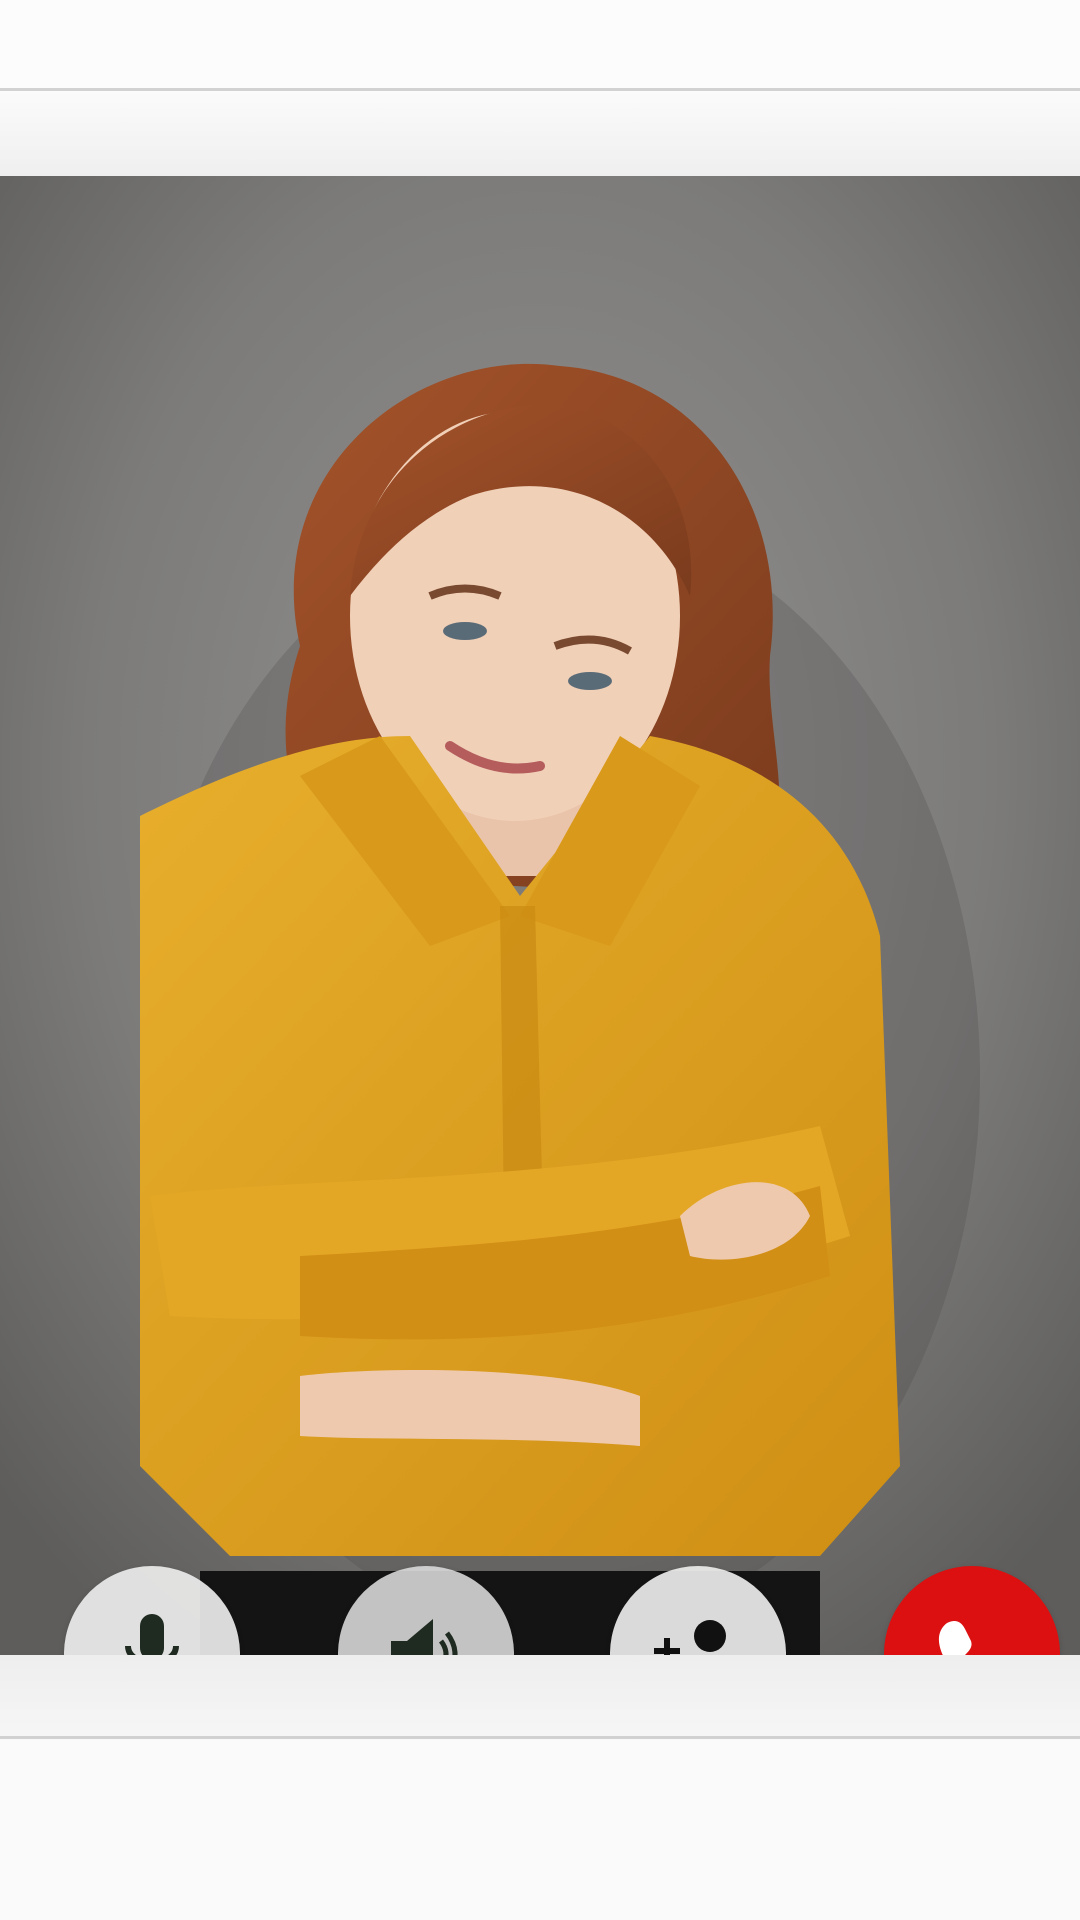  Describe the element at coordinates (540, 134) in the screenshot. I see `video-header-strip` at that location.